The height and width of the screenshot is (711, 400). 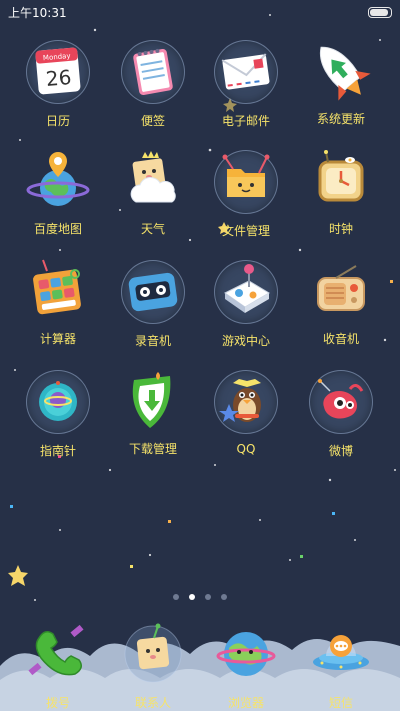 What do you see at coordinates (58, 402) in the screenshot?
I see `compass-icon` at bounding box center [58, 402].